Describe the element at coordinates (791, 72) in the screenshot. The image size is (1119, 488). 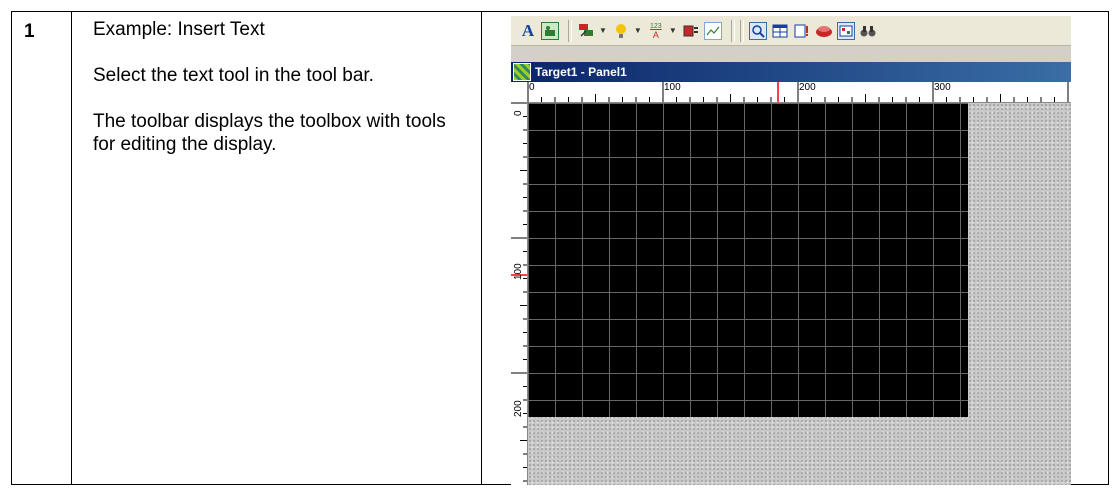
I see `window-title-bar: Target1 - Panel1` at that location.